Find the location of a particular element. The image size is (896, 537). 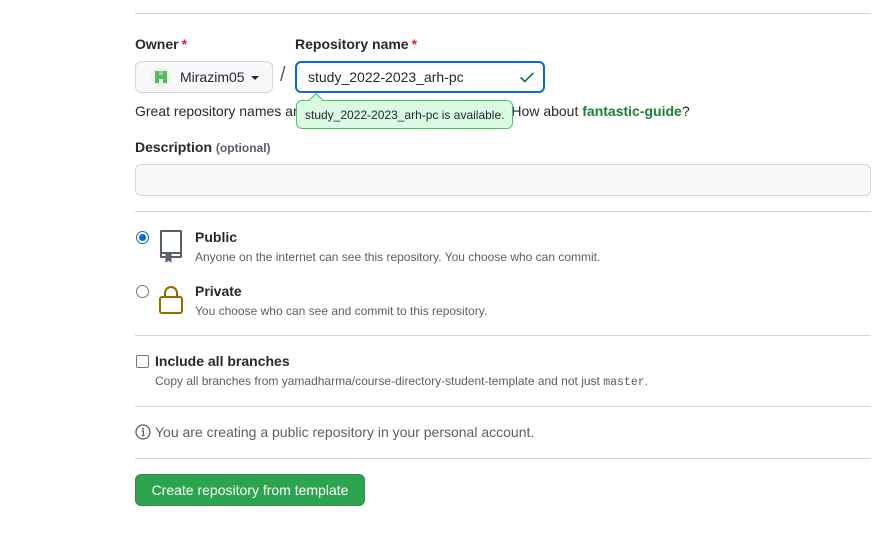

identicon-icon is located at coordinates (161, 77).